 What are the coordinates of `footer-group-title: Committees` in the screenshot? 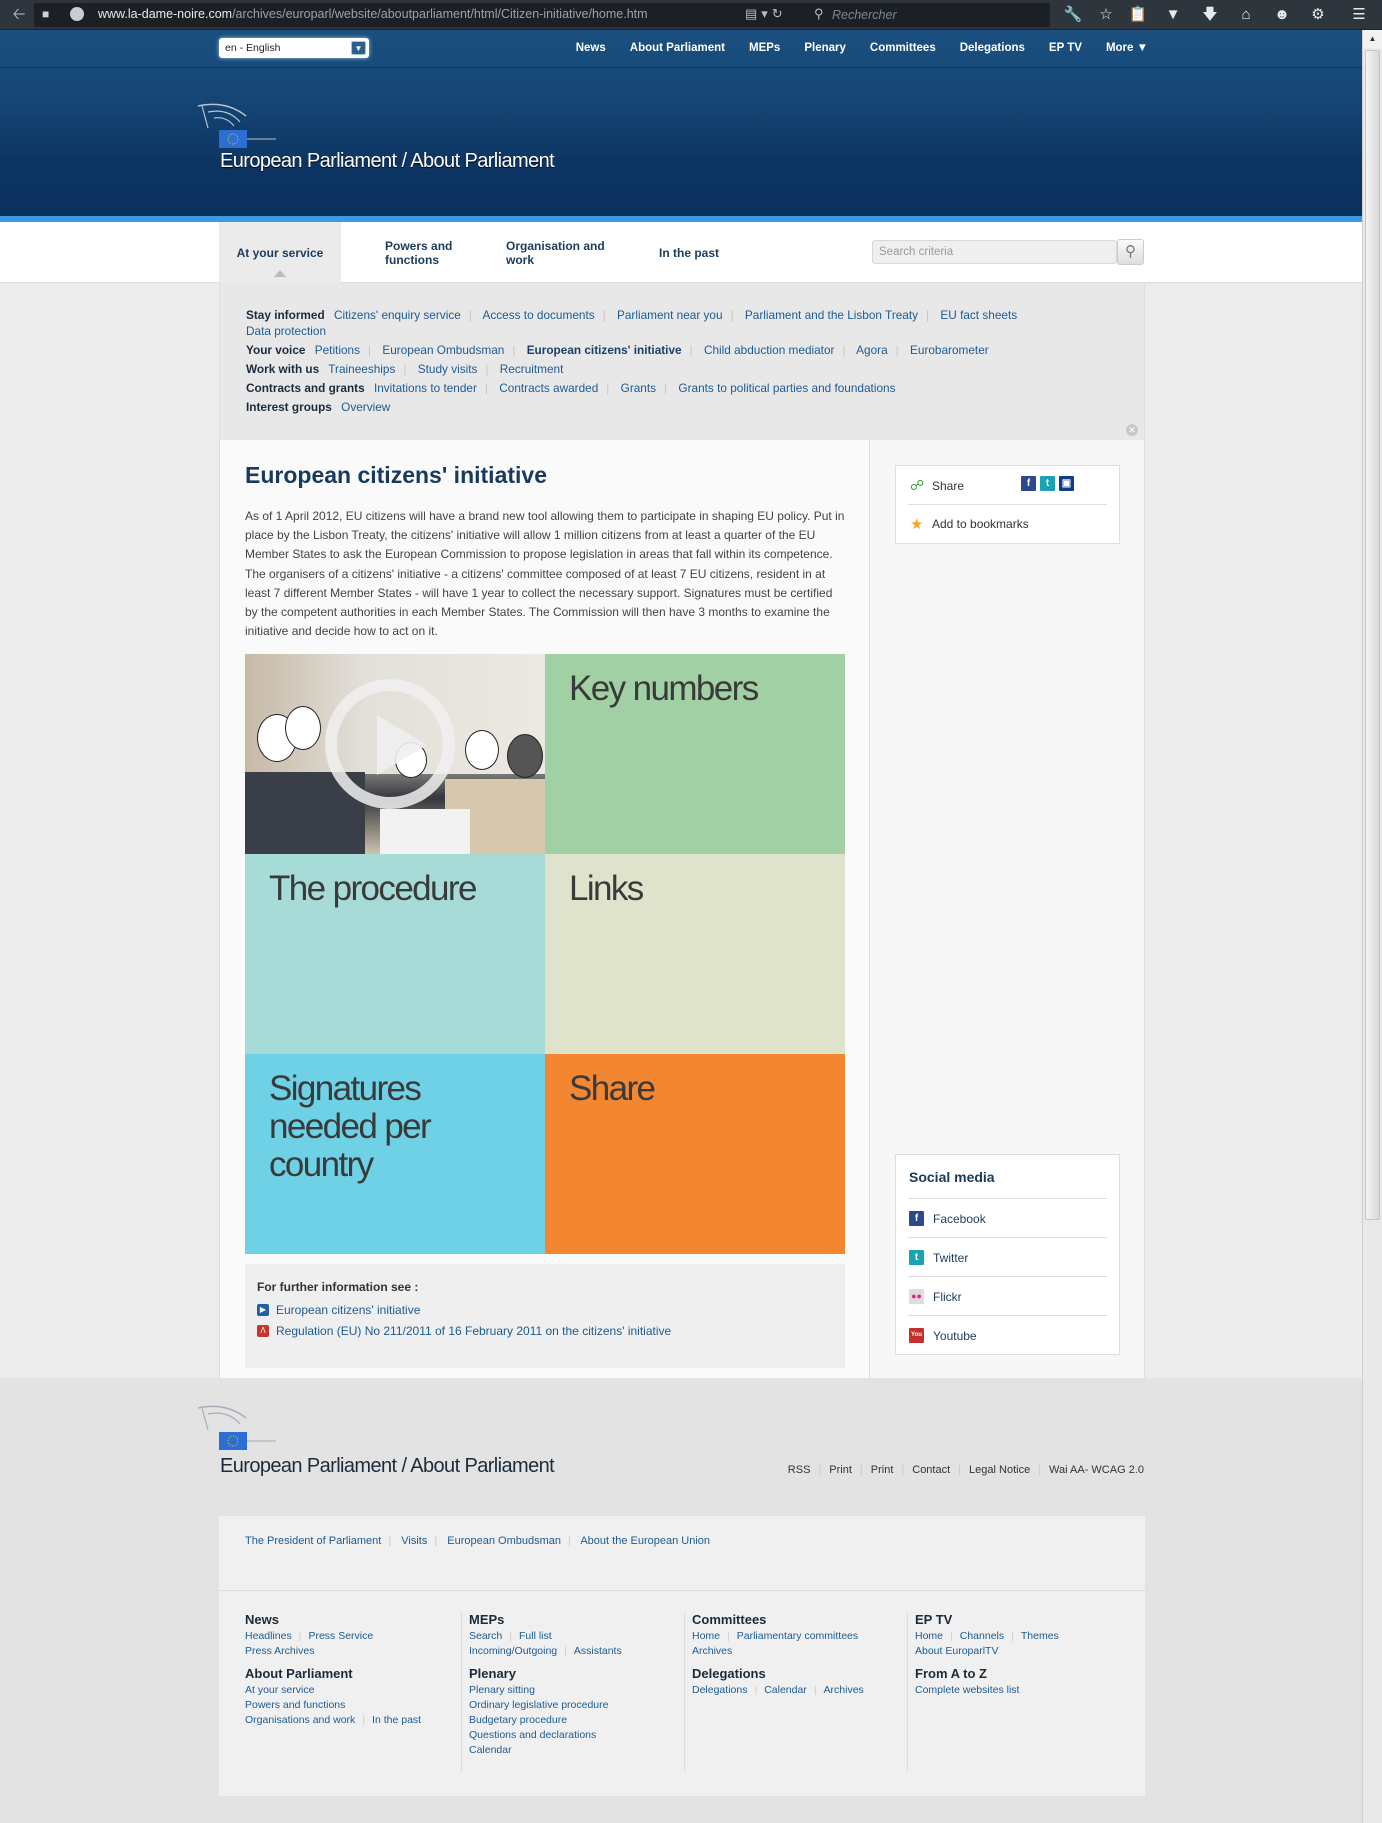 It's located at (797, 1619).